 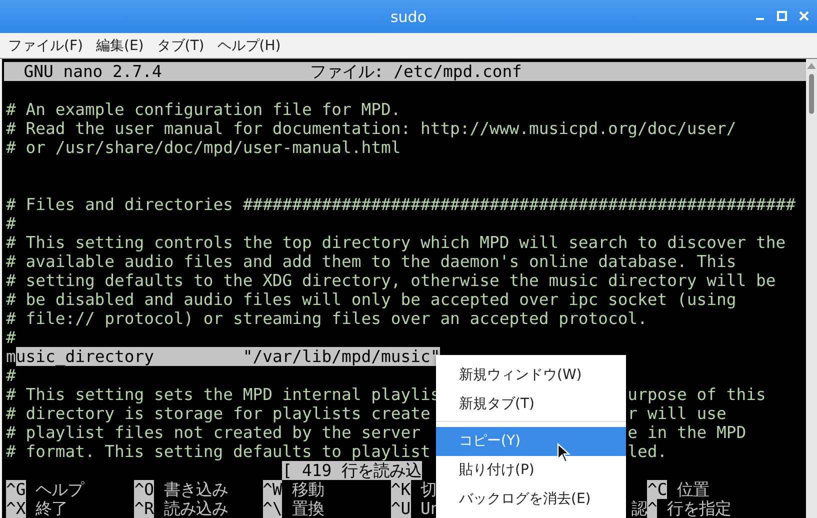 What do you see at coordinates (564, 453) in the screenshot?
I see `mouse-pointer-icon` at bounding box center [564, 453].